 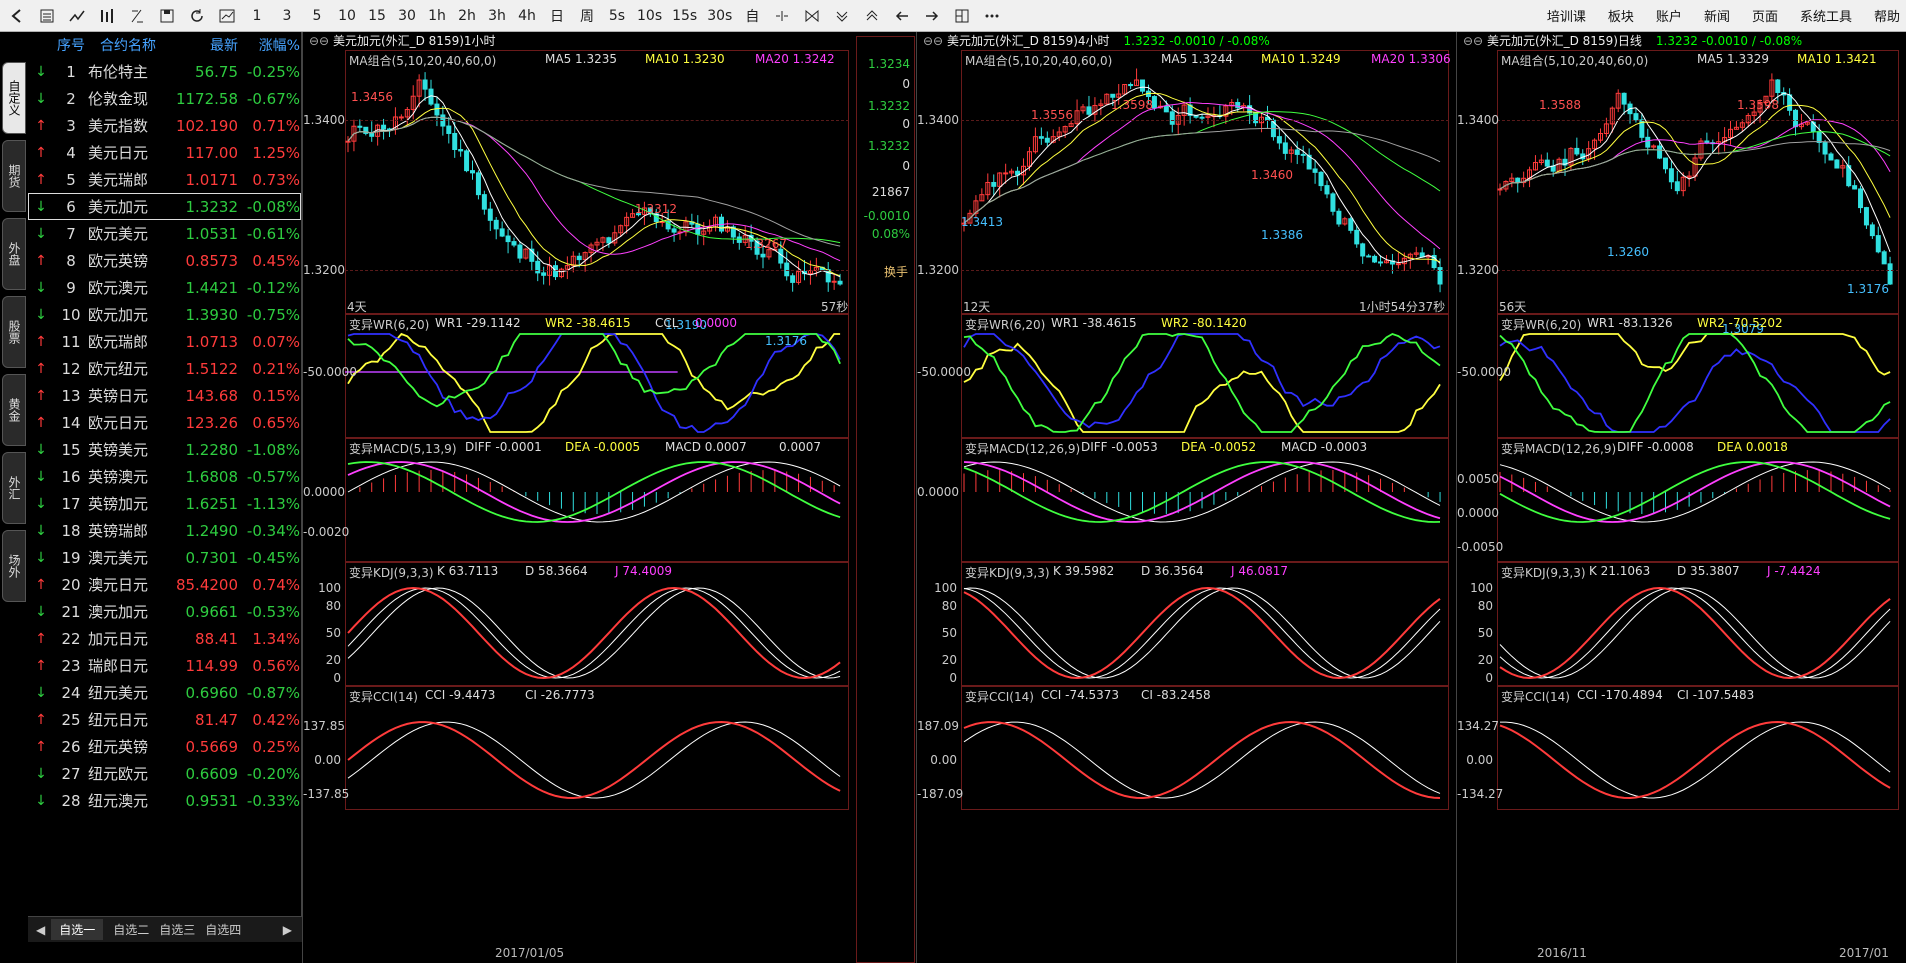 I want to click on refresh-button, so click(x=197, y=16).